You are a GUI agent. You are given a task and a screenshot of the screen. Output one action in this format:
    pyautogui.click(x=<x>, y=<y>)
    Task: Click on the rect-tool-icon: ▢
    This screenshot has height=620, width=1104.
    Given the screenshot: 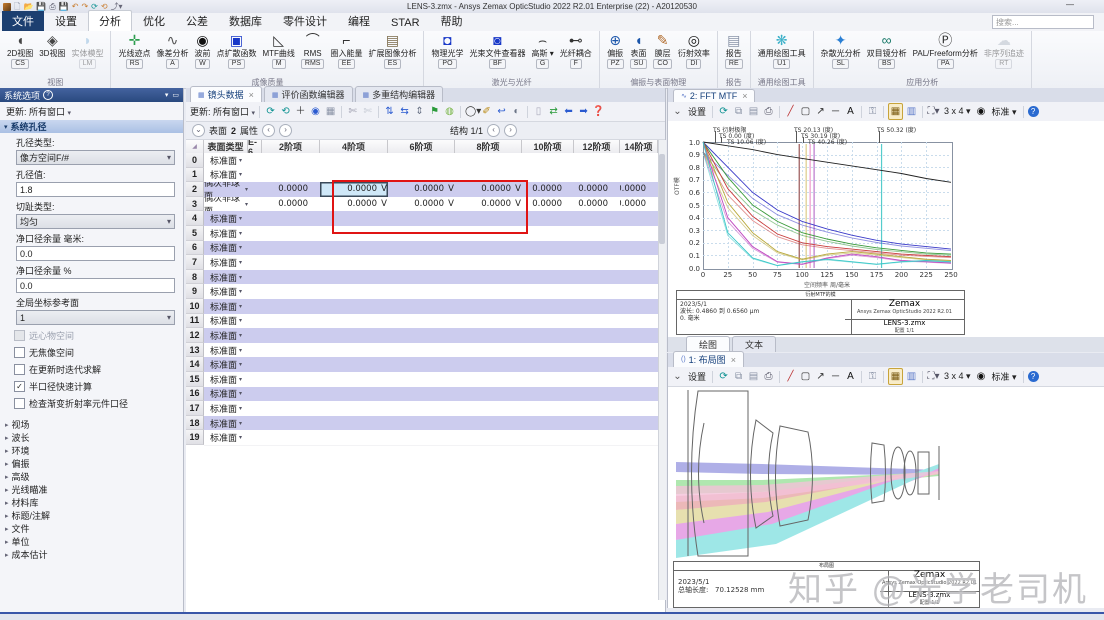 What is the action you would take?
    pyautogui.click(x=805, y=111)
    